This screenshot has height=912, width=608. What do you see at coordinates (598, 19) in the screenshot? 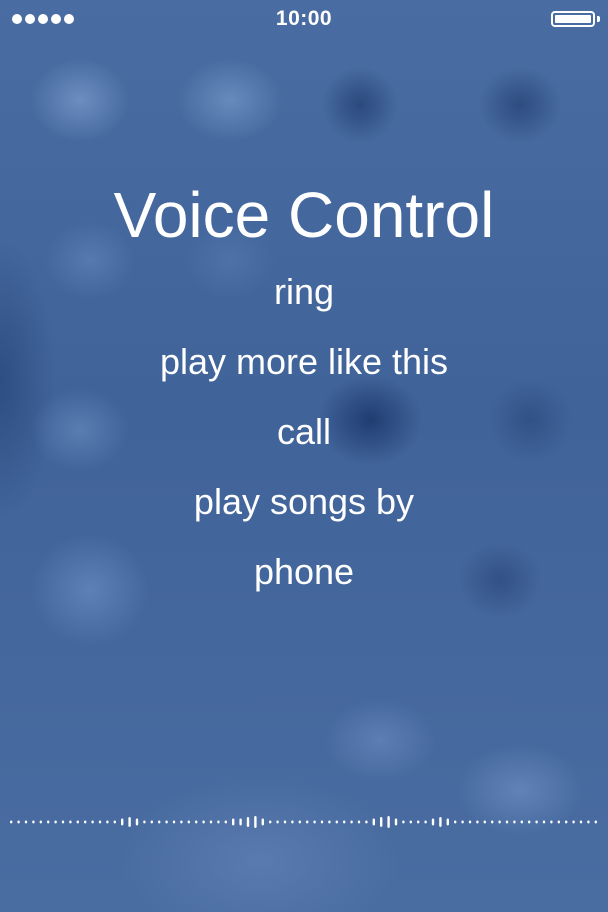
I see `battery-tip` at bounding box center [598, 19].